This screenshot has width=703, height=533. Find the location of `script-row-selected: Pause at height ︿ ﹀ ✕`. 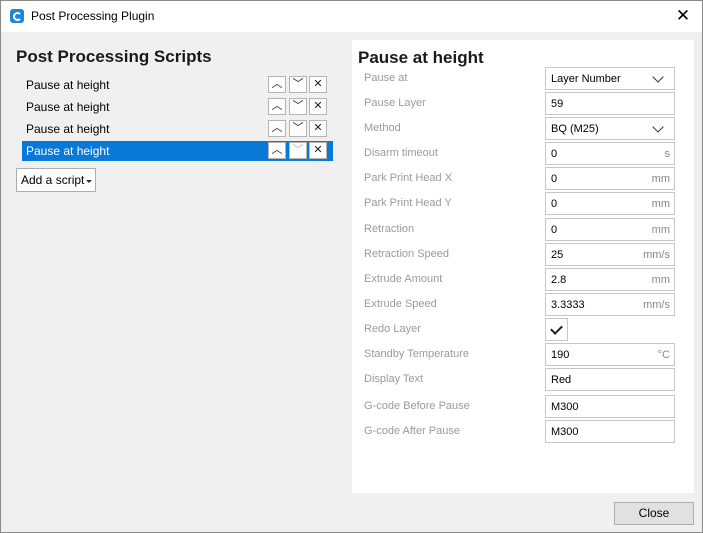

script-row-selected: Pause at height ︿ ﹀ ✕ is located at coordinates (177, 151).